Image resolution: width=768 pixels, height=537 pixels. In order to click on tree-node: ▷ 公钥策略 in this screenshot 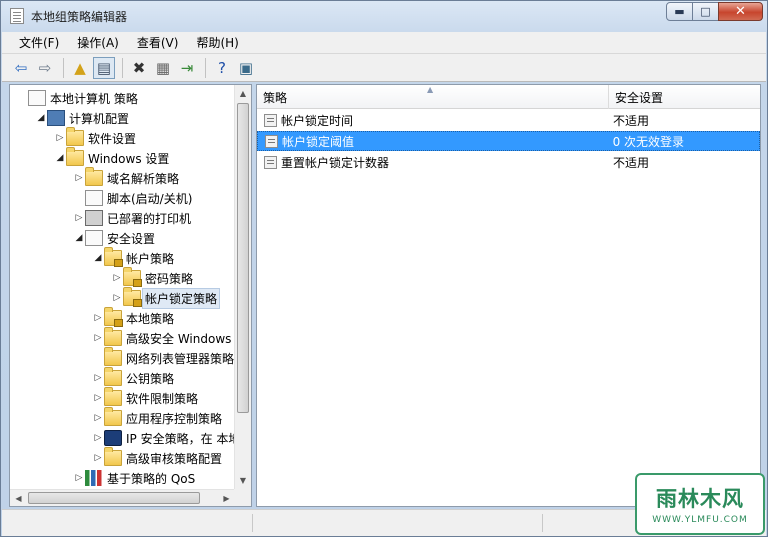, I will do `click(133, 377)`.